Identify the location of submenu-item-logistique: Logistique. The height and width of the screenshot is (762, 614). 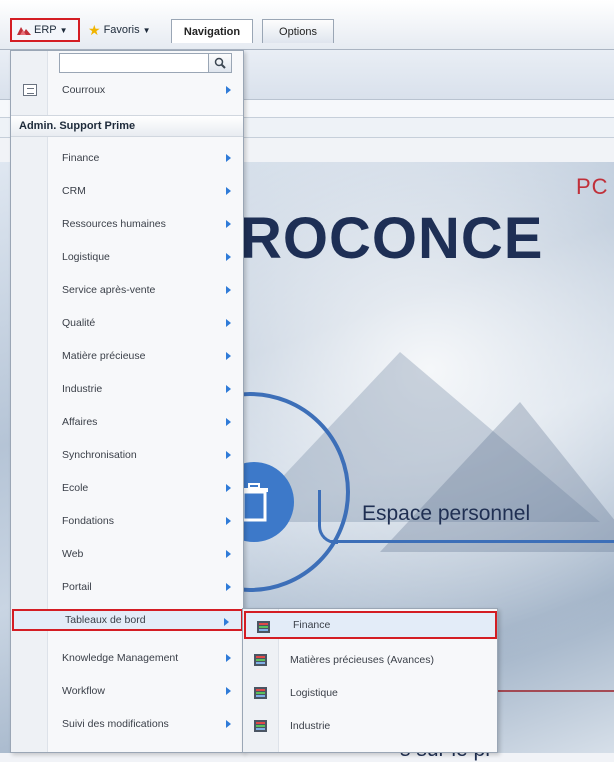
(370, 693).